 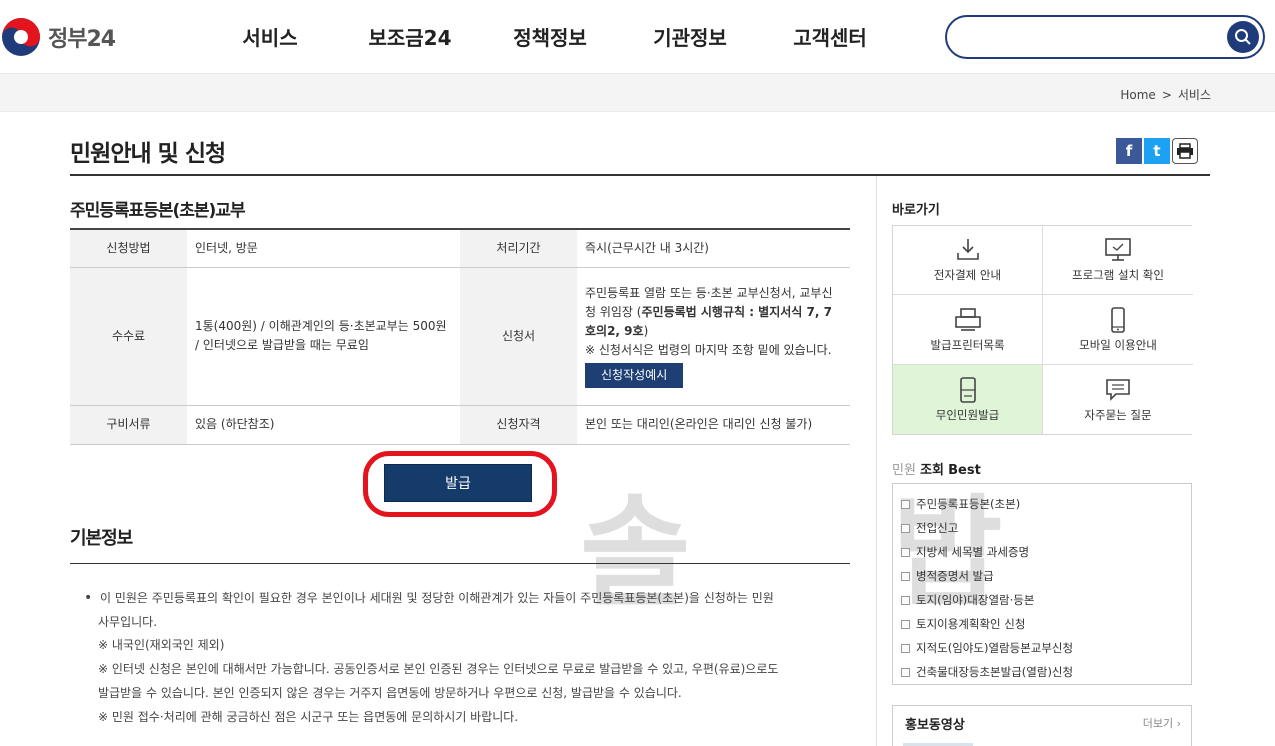 I want to click on basic-info-title: 기본정보, so click(x=101, y=538).